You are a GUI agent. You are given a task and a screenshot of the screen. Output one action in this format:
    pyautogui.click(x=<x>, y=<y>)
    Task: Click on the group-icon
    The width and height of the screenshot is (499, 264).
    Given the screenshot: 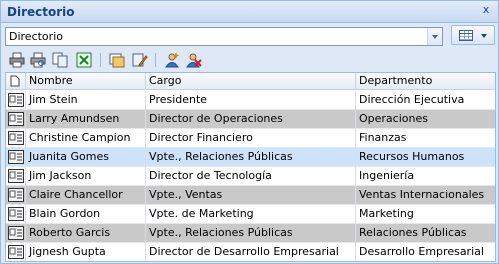 What is the action you would take?
    pyautogui.click(x=117, y=60)
    